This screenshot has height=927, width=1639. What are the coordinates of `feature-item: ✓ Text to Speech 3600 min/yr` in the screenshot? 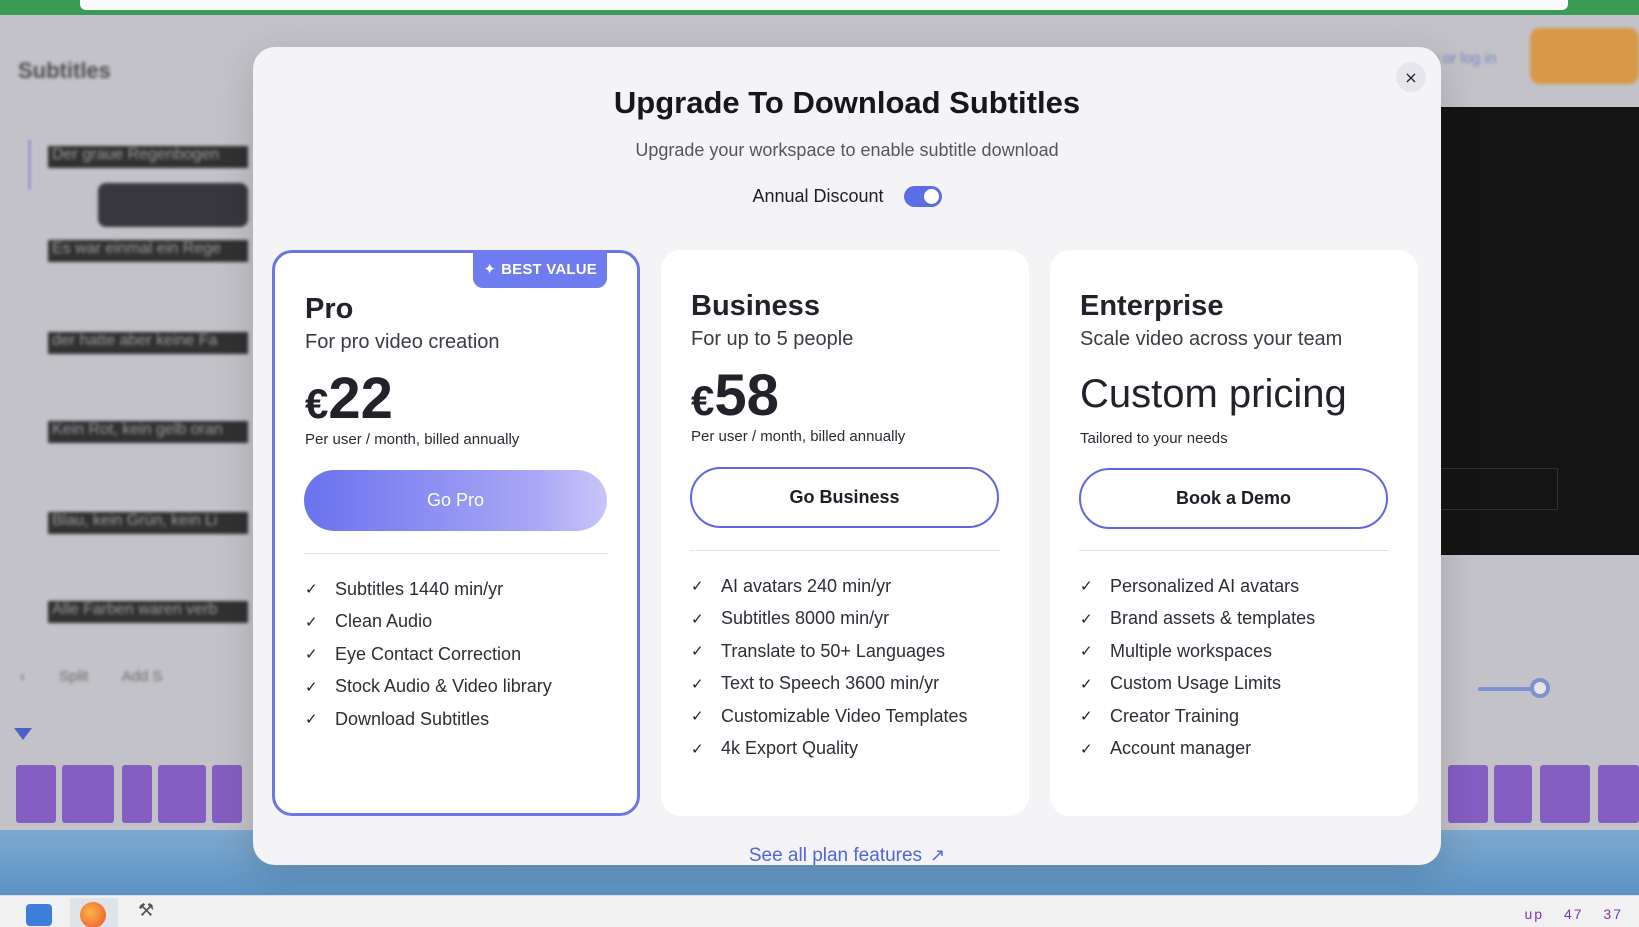 It's located at (829, 684).